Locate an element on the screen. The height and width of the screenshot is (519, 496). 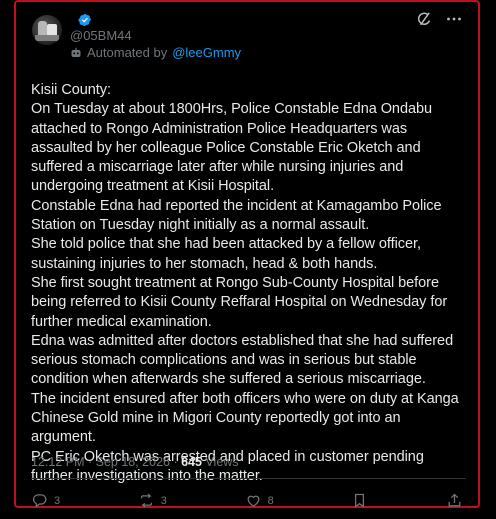
like-icon is located at coordinates (253, 501).